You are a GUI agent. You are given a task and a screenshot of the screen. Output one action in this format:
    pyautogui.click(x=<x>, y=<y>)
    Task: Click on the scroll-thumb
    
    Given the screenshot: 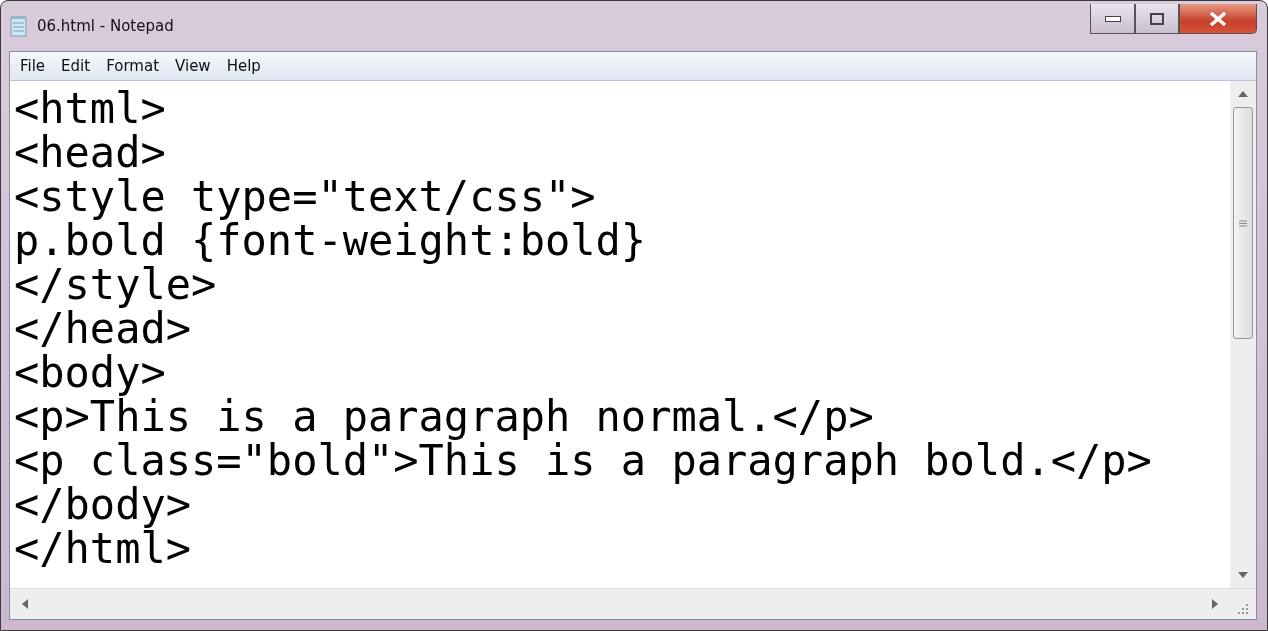 What is the action you would take?
    pyautogui.click(x=1243, y=223)
    